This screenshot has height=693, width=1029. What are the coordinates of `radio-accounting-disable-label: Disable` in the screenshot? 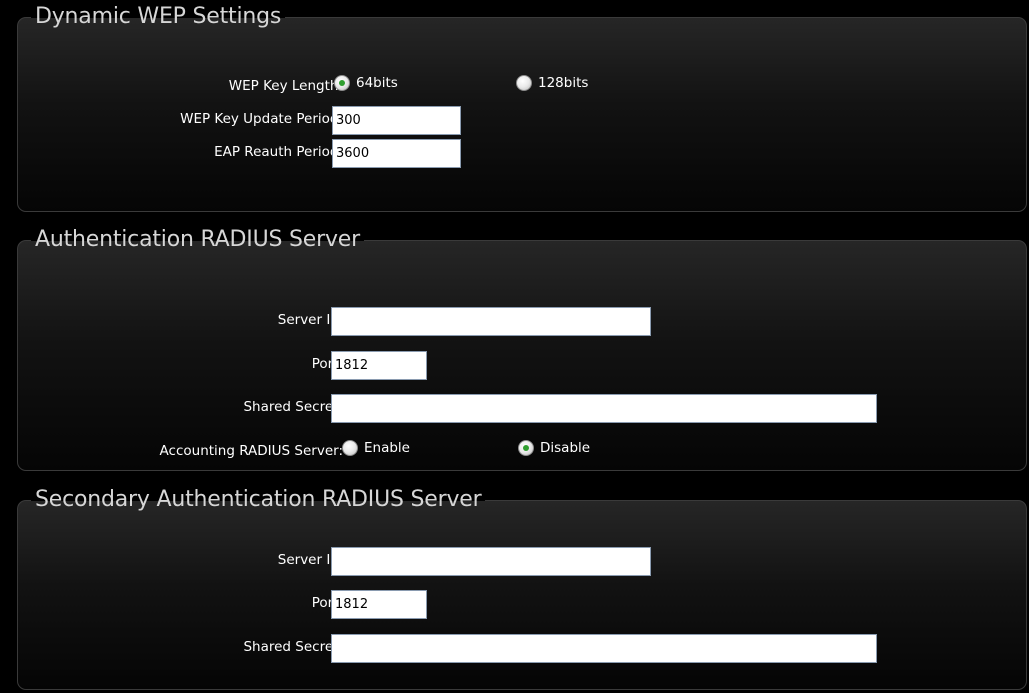 It's located at (565, 448).